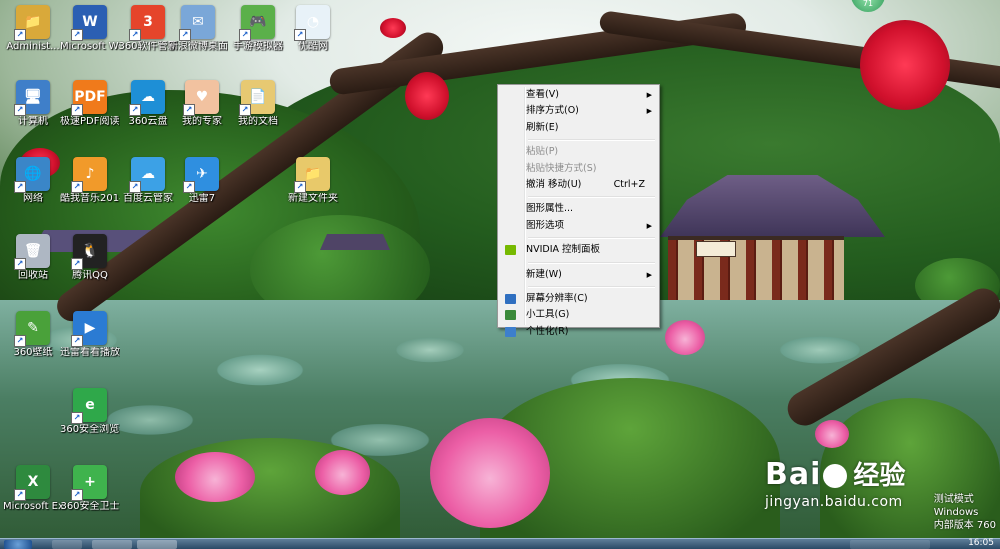 This screenshot has width=1000, height=549. Describe the element at coordinates (90, 22) in the screenshot. I see `word2003-icon: W↗` at that location.